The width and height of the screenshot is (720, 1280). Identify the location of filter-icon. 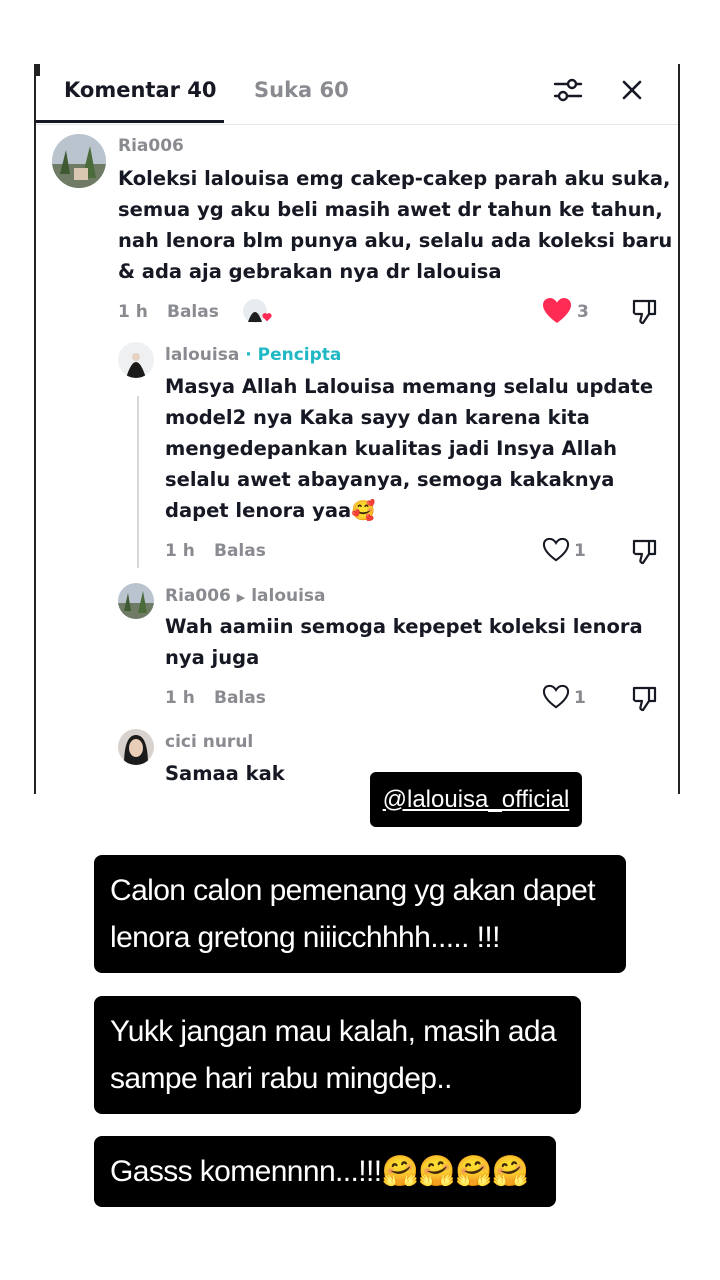
(568, 90).